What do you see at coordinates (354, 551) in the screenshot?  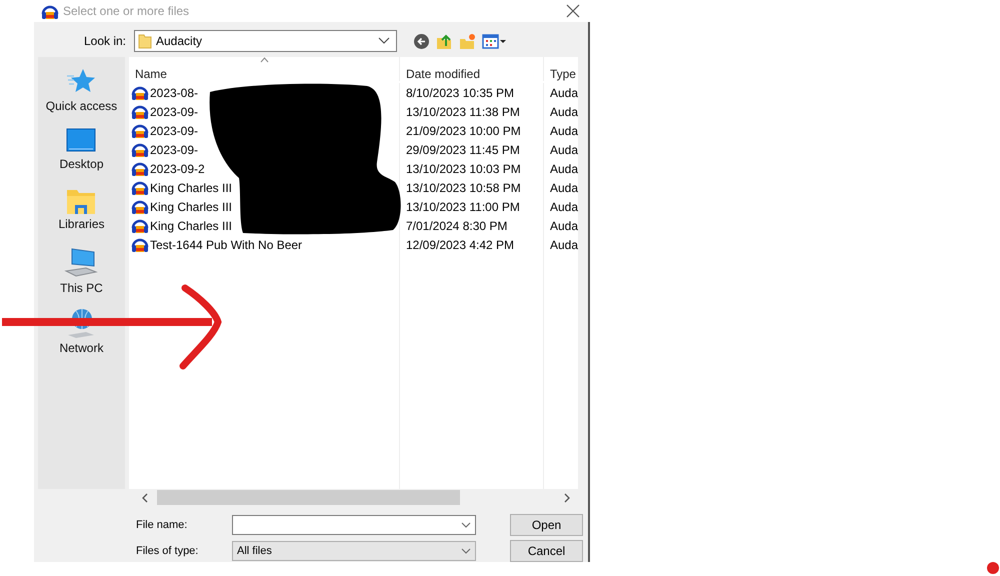 I see `file-type-dropdown: All files` at bounding box center [354, 551].